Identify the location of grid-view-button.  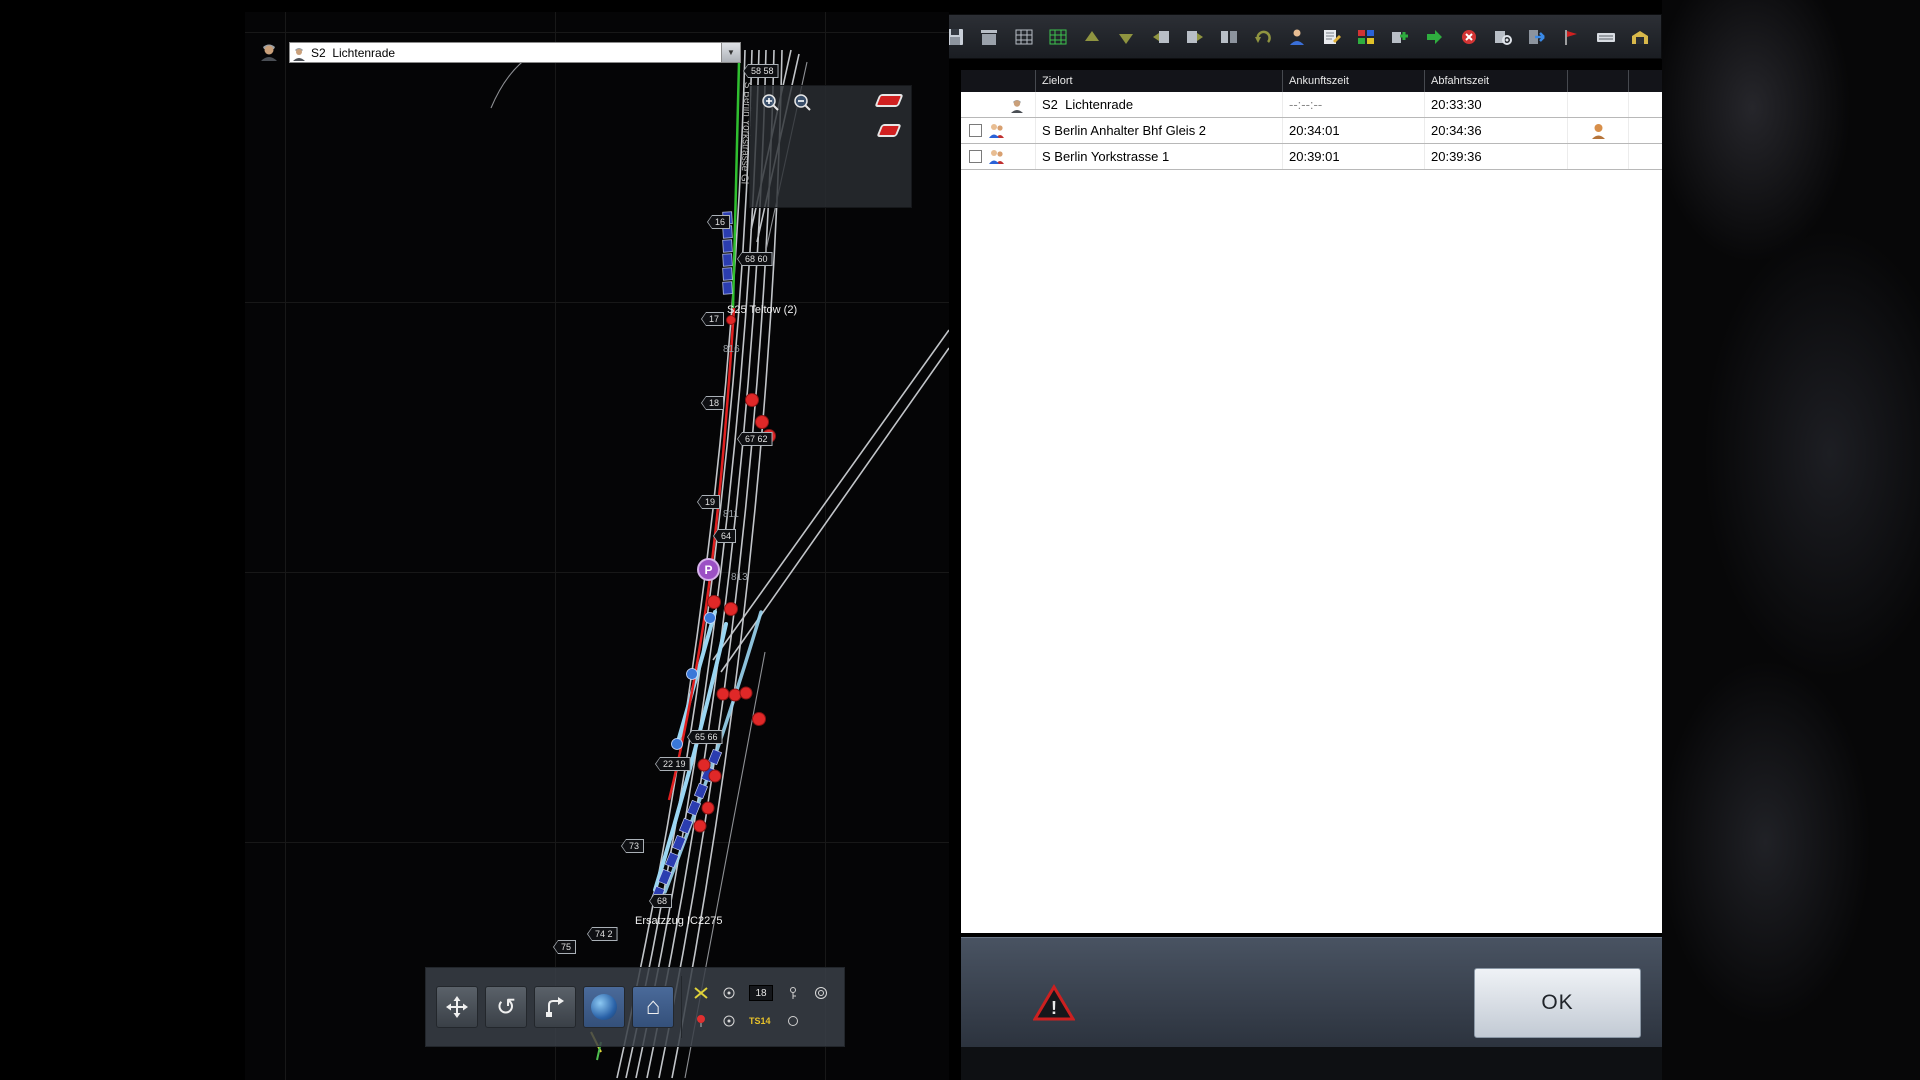
(1023, 36).